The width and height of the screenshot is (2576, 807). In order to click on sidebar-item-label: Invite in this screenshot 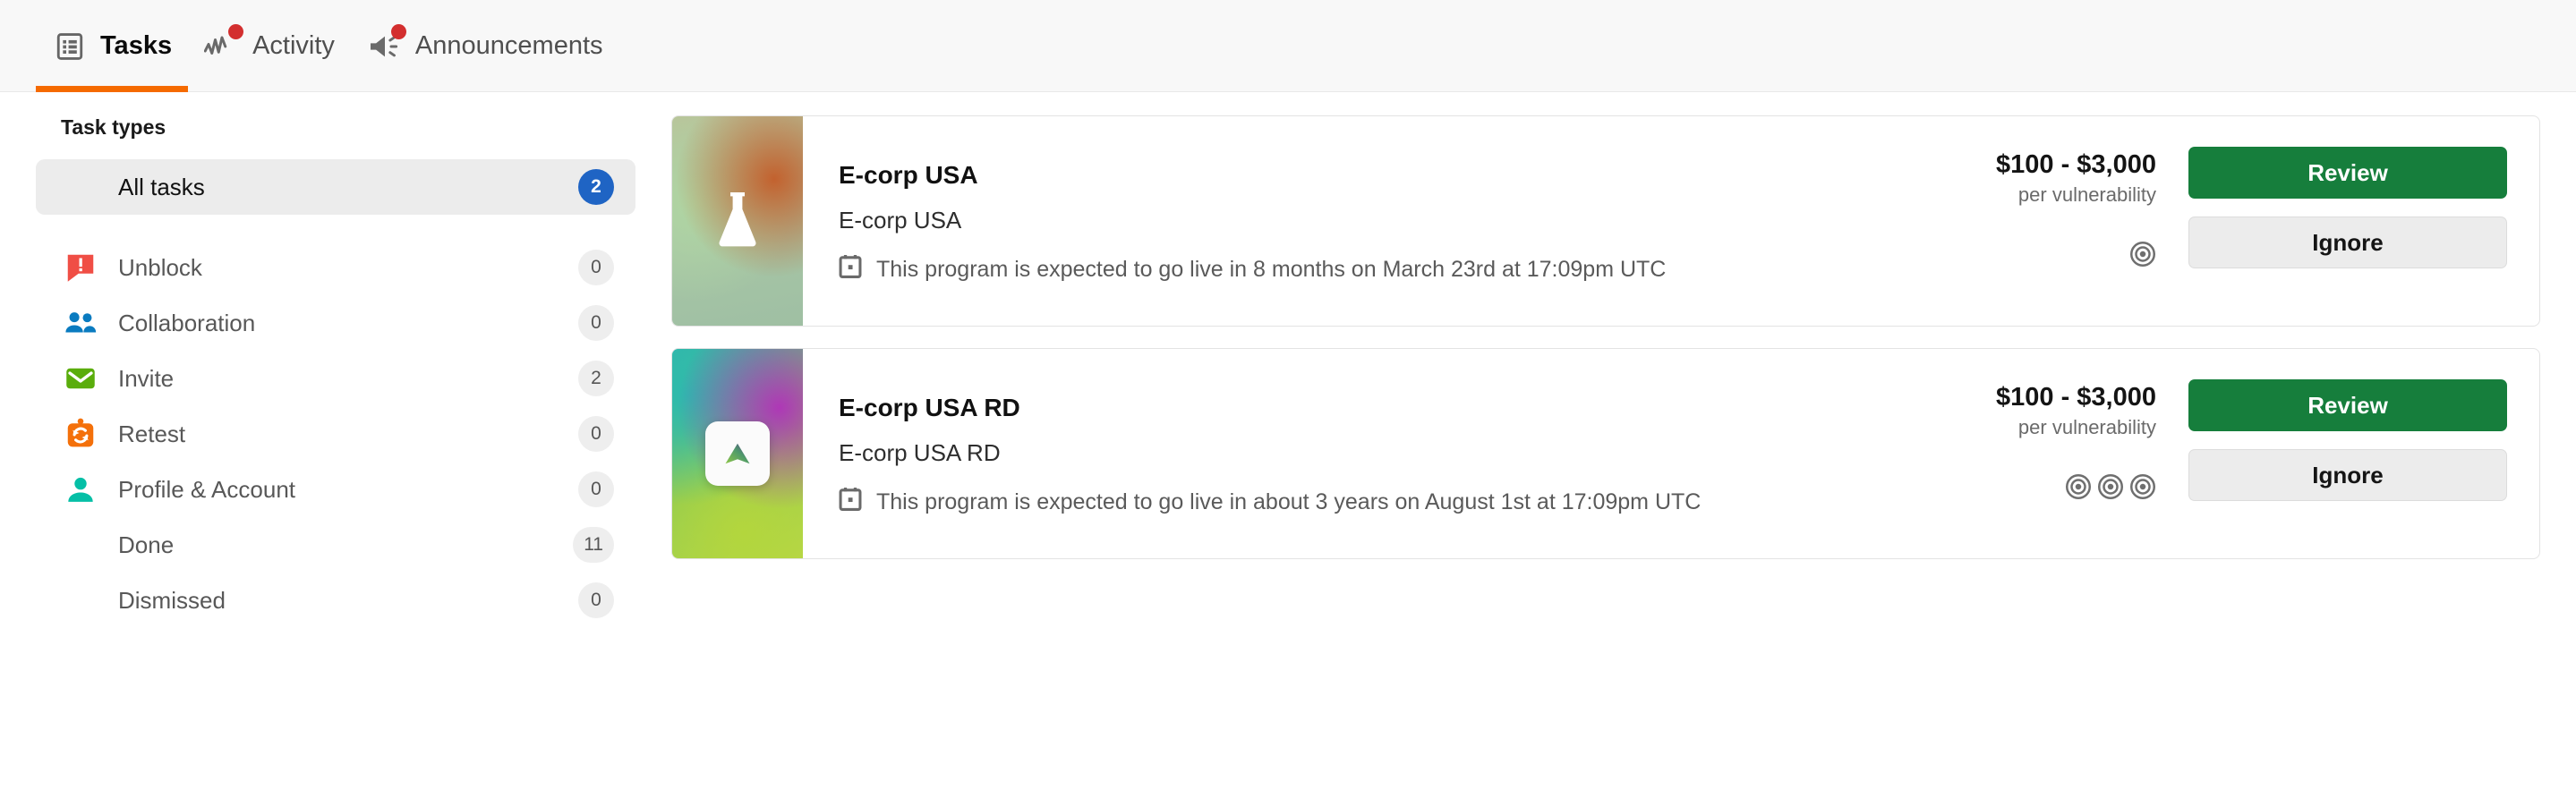, I will do `click(146, 378)`.